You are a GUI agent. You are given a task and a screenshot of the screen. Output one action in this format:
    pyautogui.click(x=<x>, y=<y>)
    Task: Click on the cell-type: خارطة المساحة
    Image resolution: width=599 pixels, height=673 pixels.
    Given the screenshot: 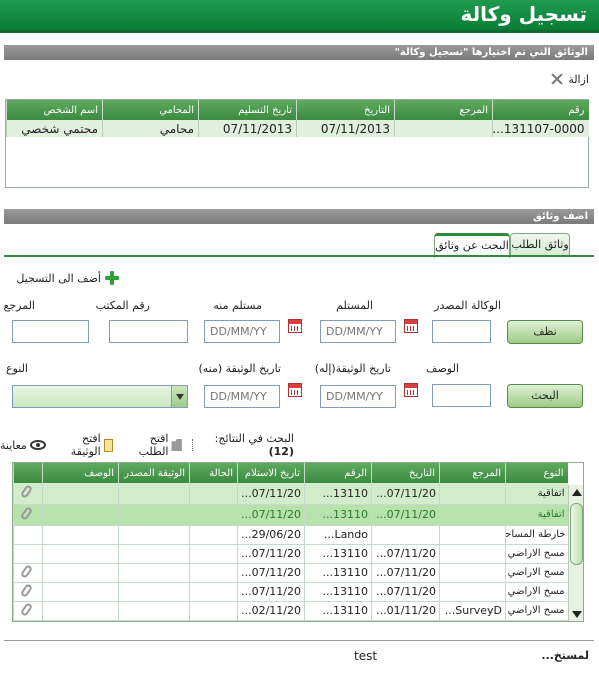 What is the action you would take?
    pyautogui.click(x=536, y=535)
    